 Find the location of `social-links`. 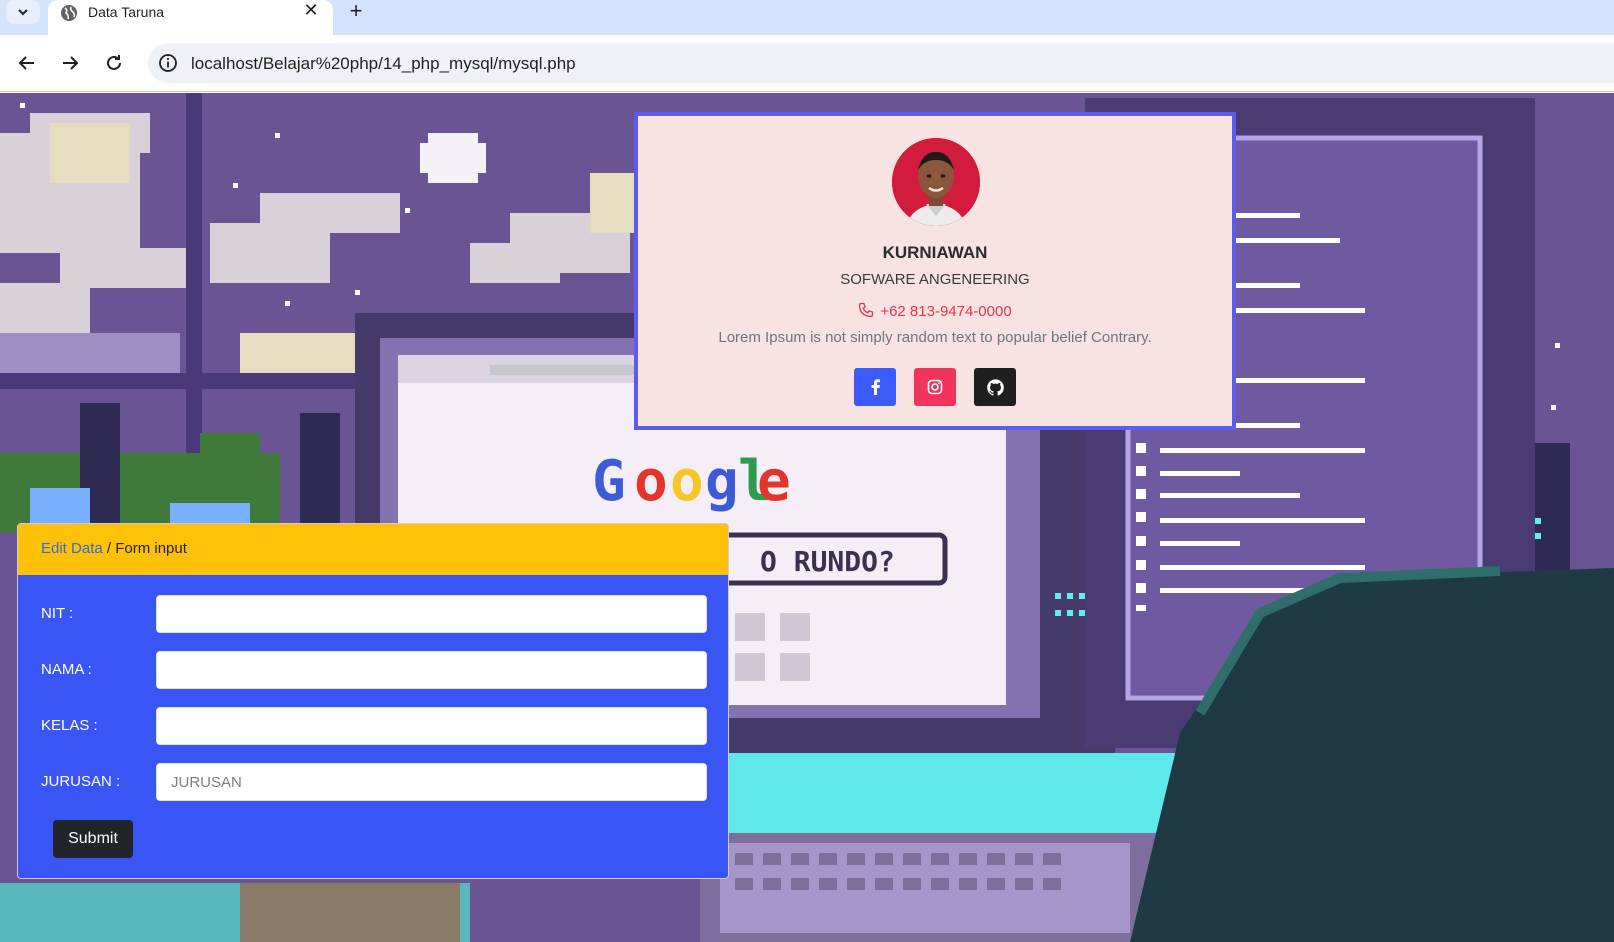

social-links is located at coordinates (935, 387).